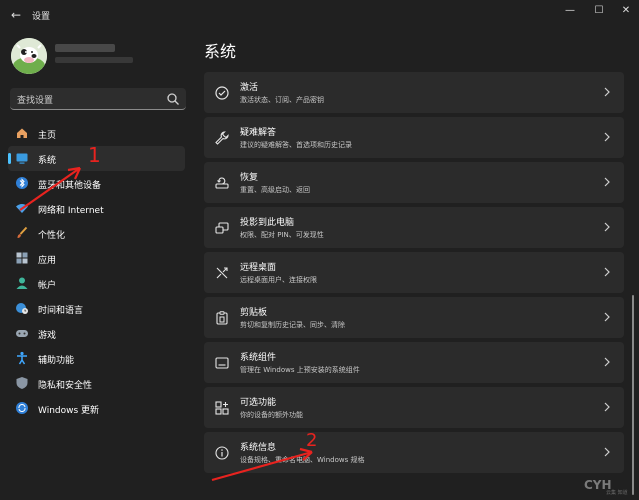  Describe the element at coordinates (47, 161) in the screenshot. I see `sidebar-item-label: 系统` at that location.